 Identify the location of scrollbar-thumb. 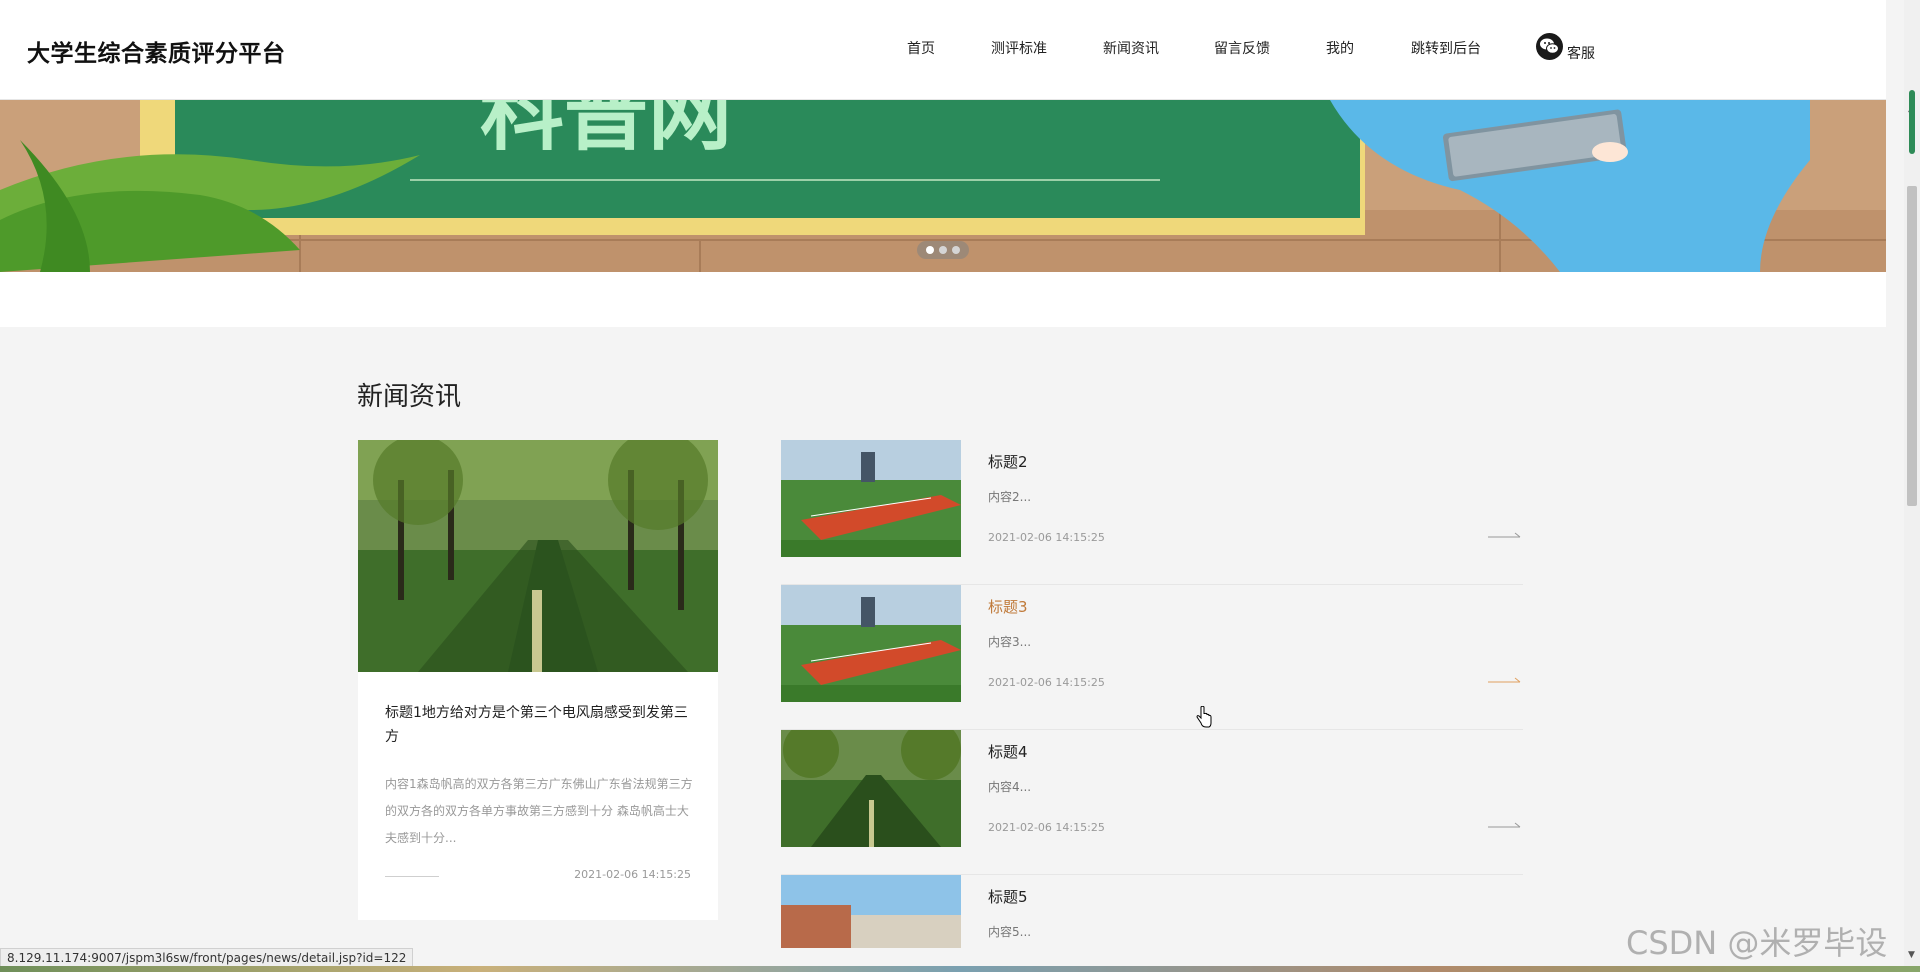
(1912, 346).